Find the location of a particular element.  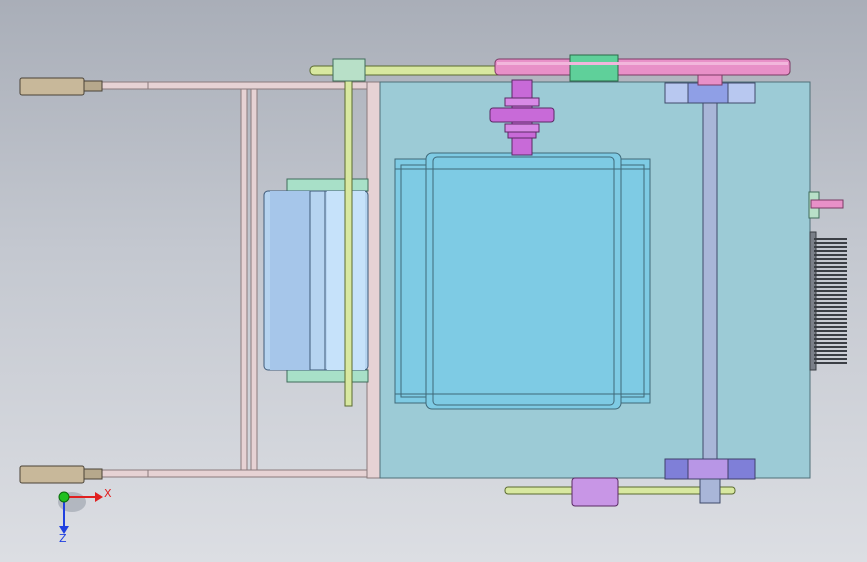

handle-rail-bottom is located at coordinates (235, 473).